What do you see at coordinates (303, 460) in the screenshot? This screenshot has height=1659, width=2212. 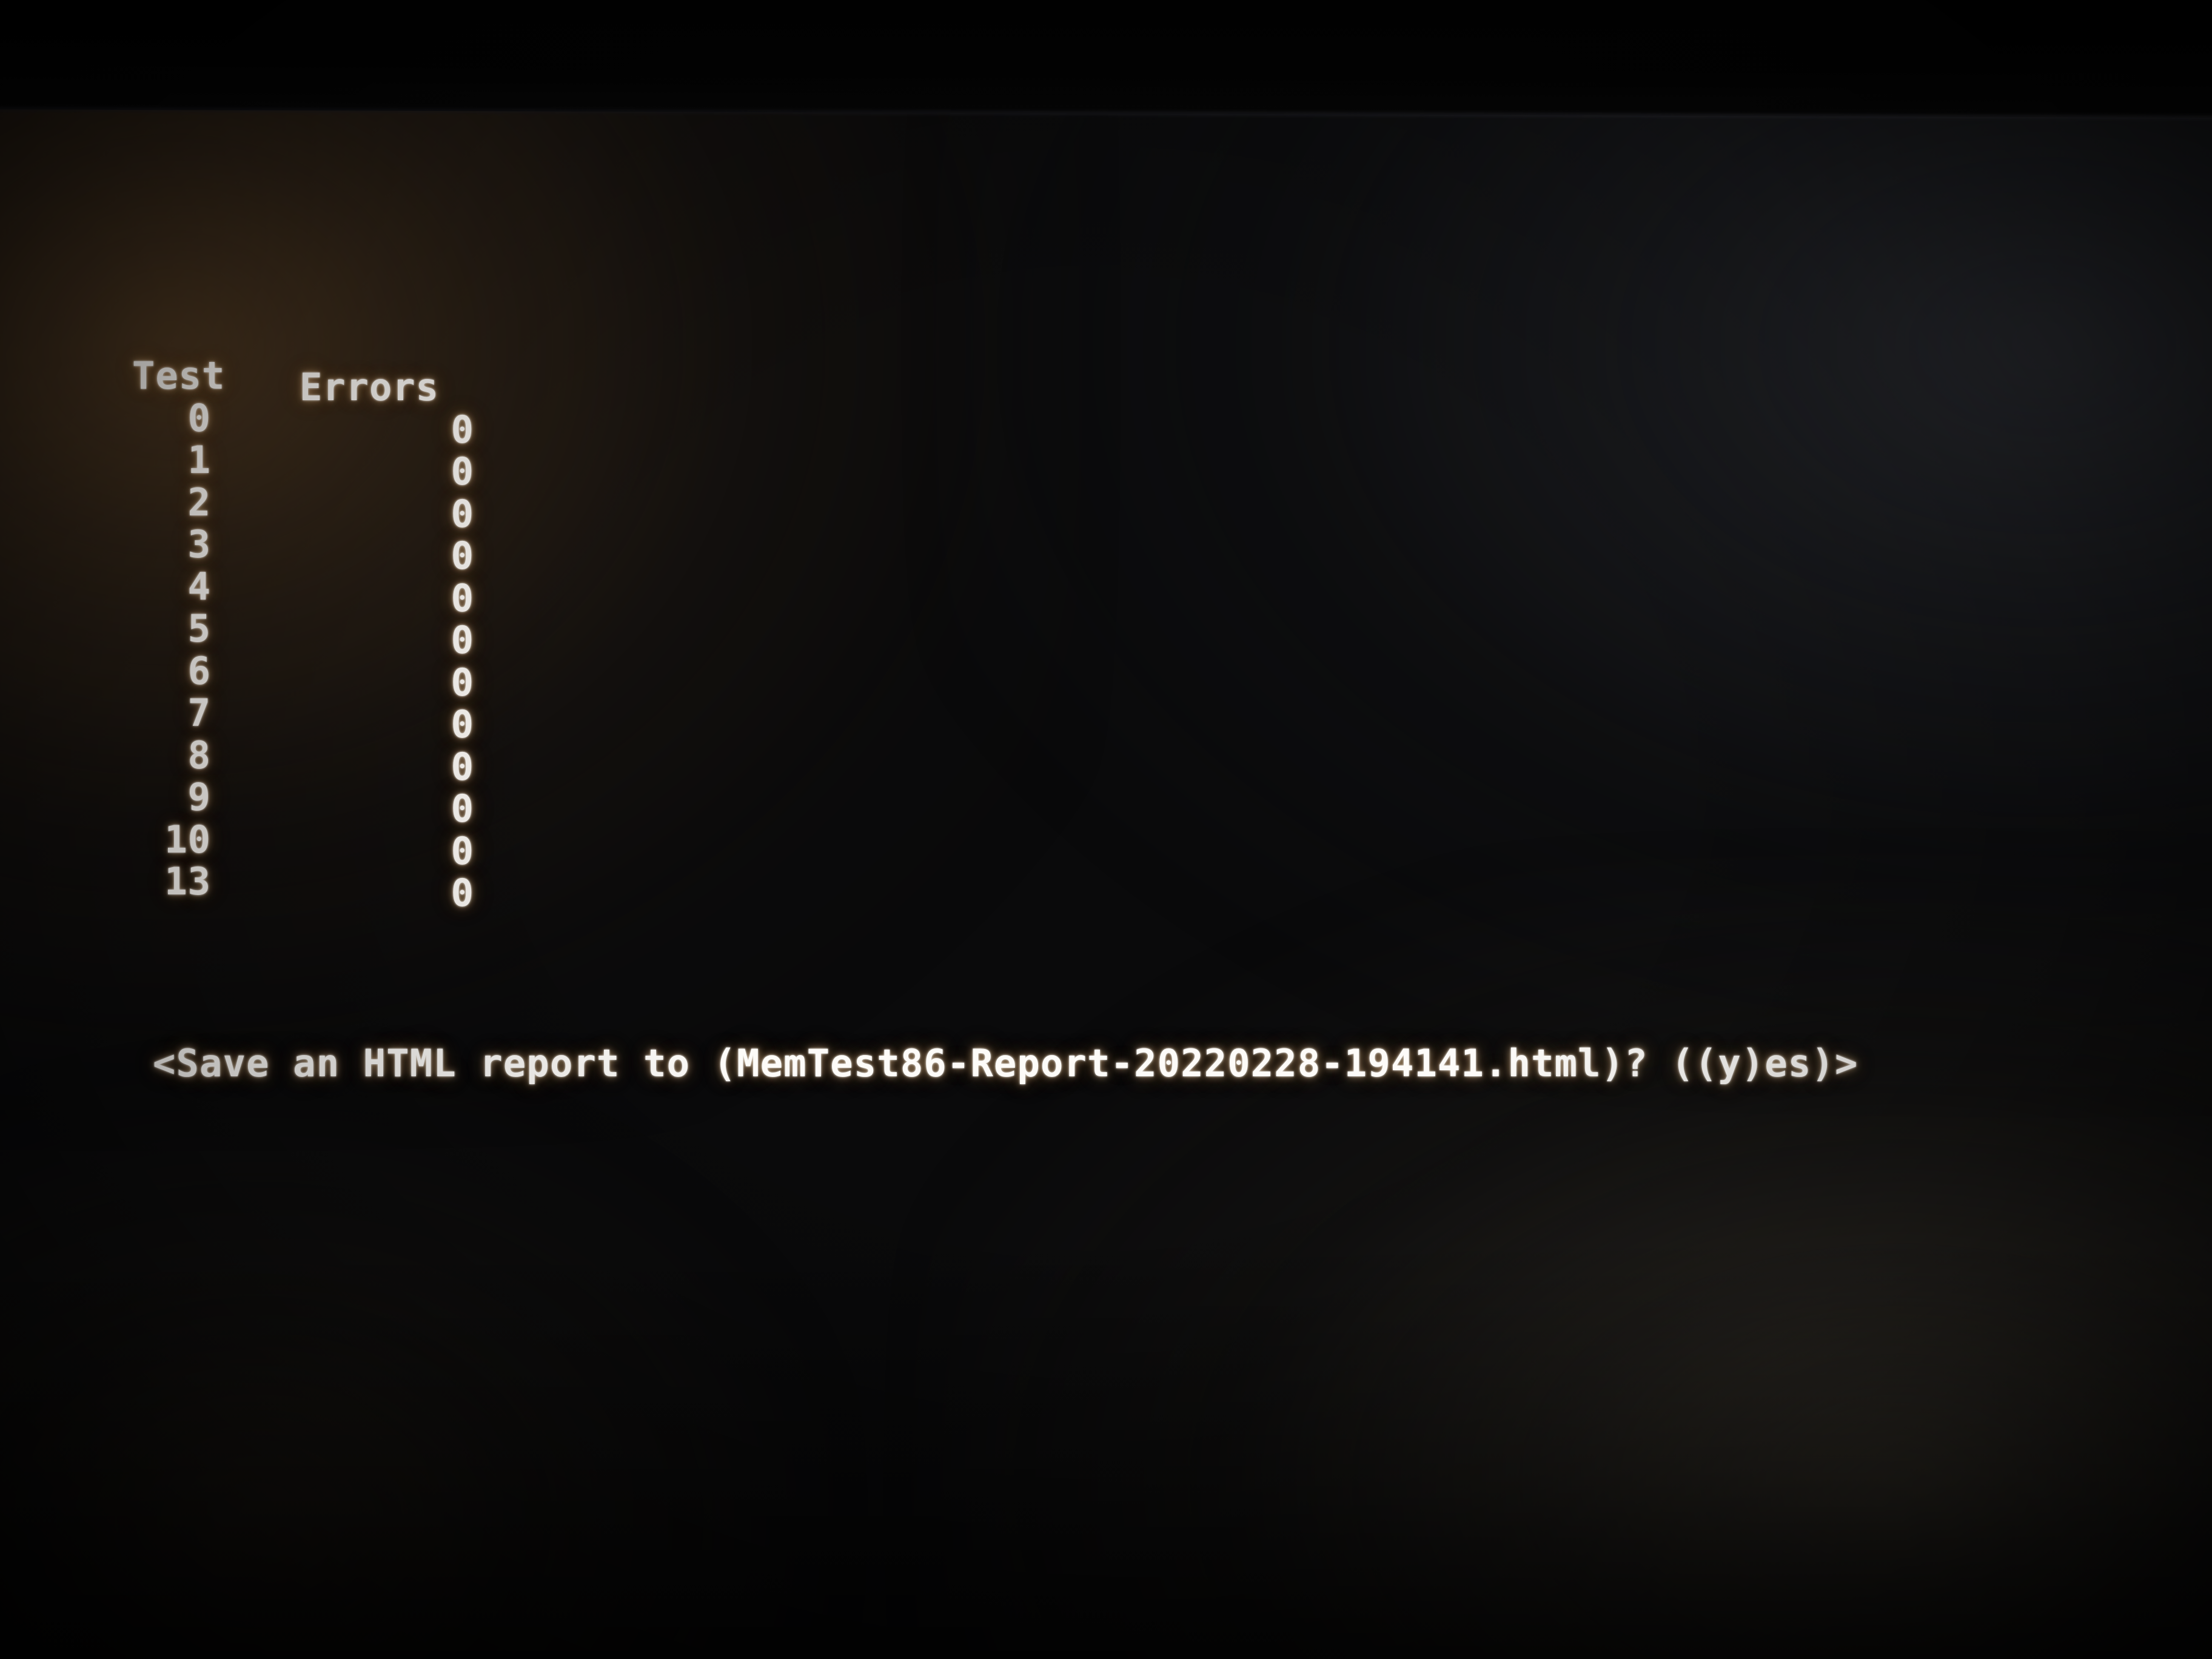 I see `table-row: 1 0` at bounding box center [303, 460].